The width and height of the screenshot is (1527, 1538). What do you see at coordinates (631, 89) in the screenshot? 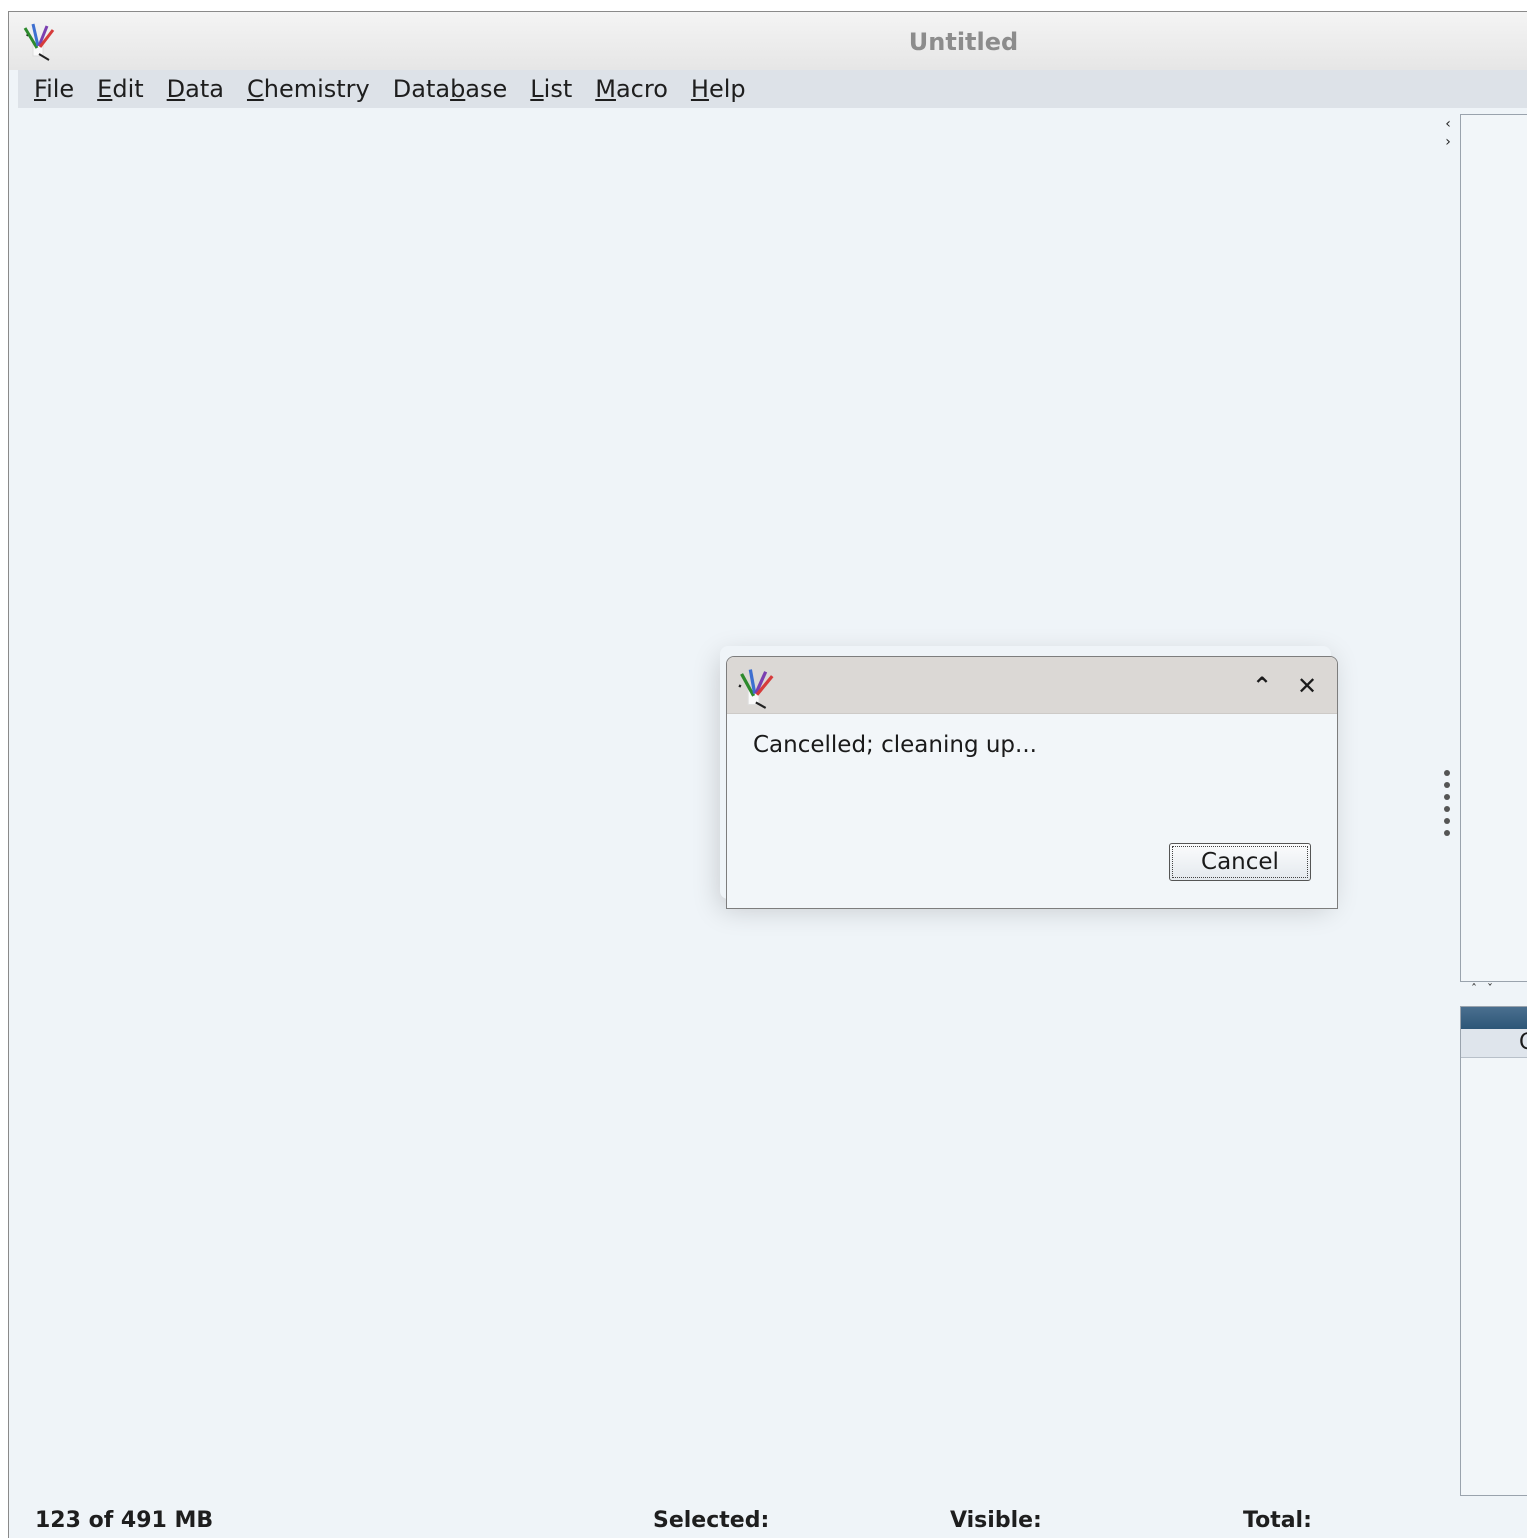
I see `menu-macro: Macro` at bounding box center [631, 89].